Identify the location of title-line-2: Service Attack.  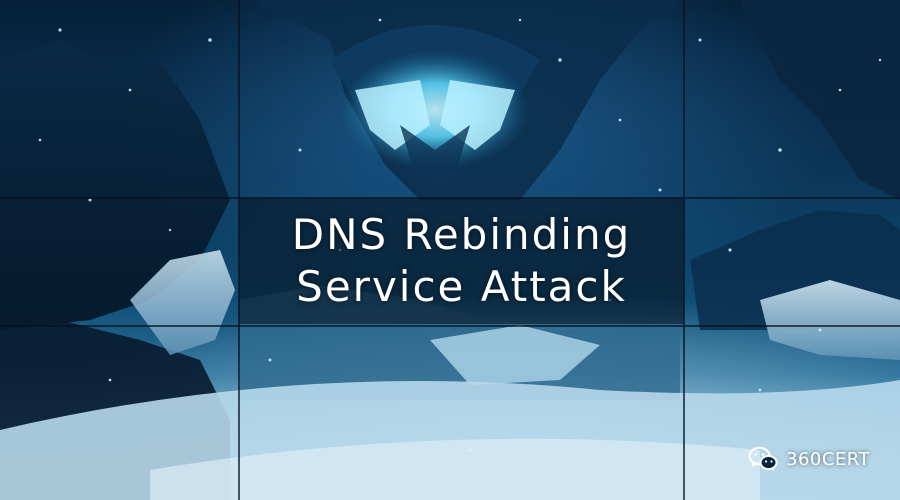
(461, 286).